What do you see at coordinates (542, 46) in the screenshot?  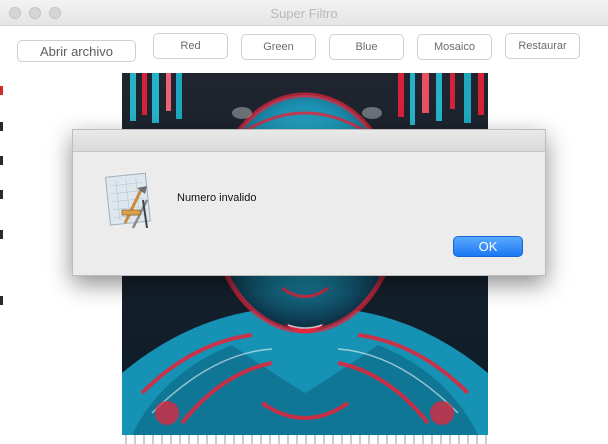 I see `restore-button: Restaurar` at bounding box center [542, 46].